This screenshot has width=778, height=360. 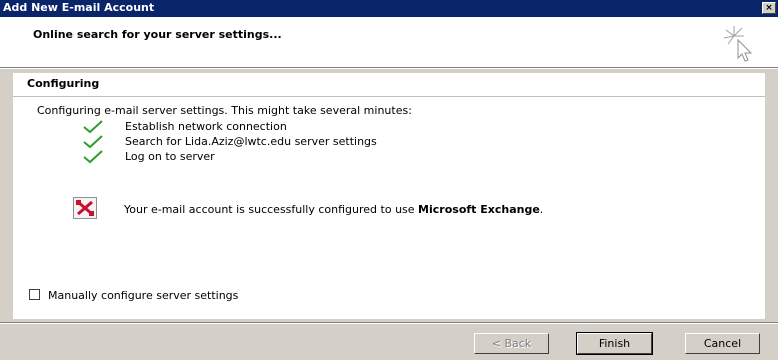 I want to click on footer-divider-highlight, so click(x=389, y=323).